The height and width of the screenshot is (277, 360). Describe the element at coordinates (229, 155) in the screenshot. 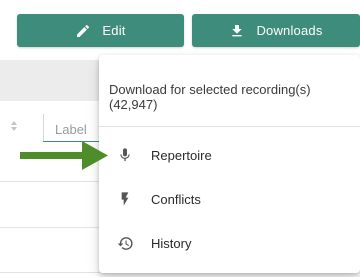

I see `menu-item-repertoire: Repertoire` at that location.